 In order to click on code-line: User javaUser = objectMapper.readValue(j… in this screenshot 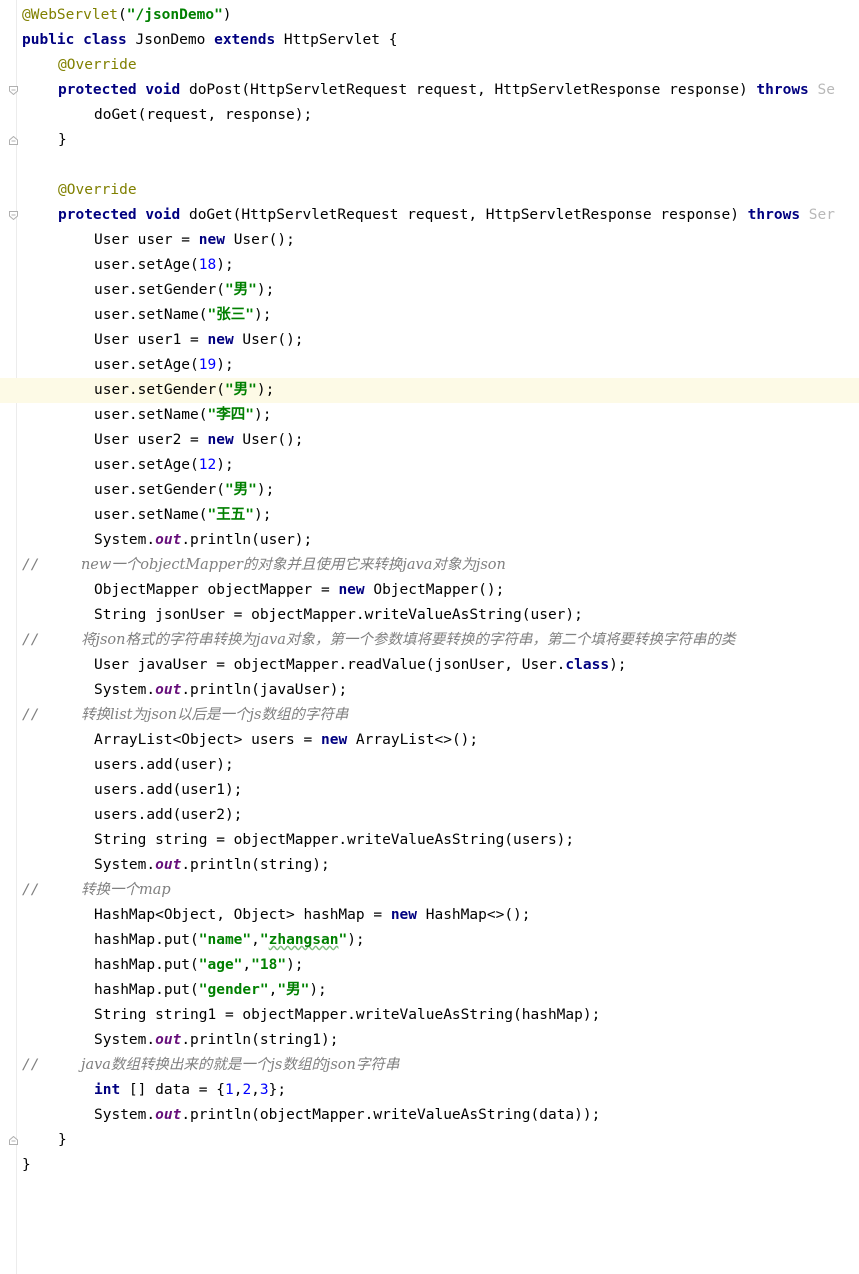, I will do `click(324, 665)`.